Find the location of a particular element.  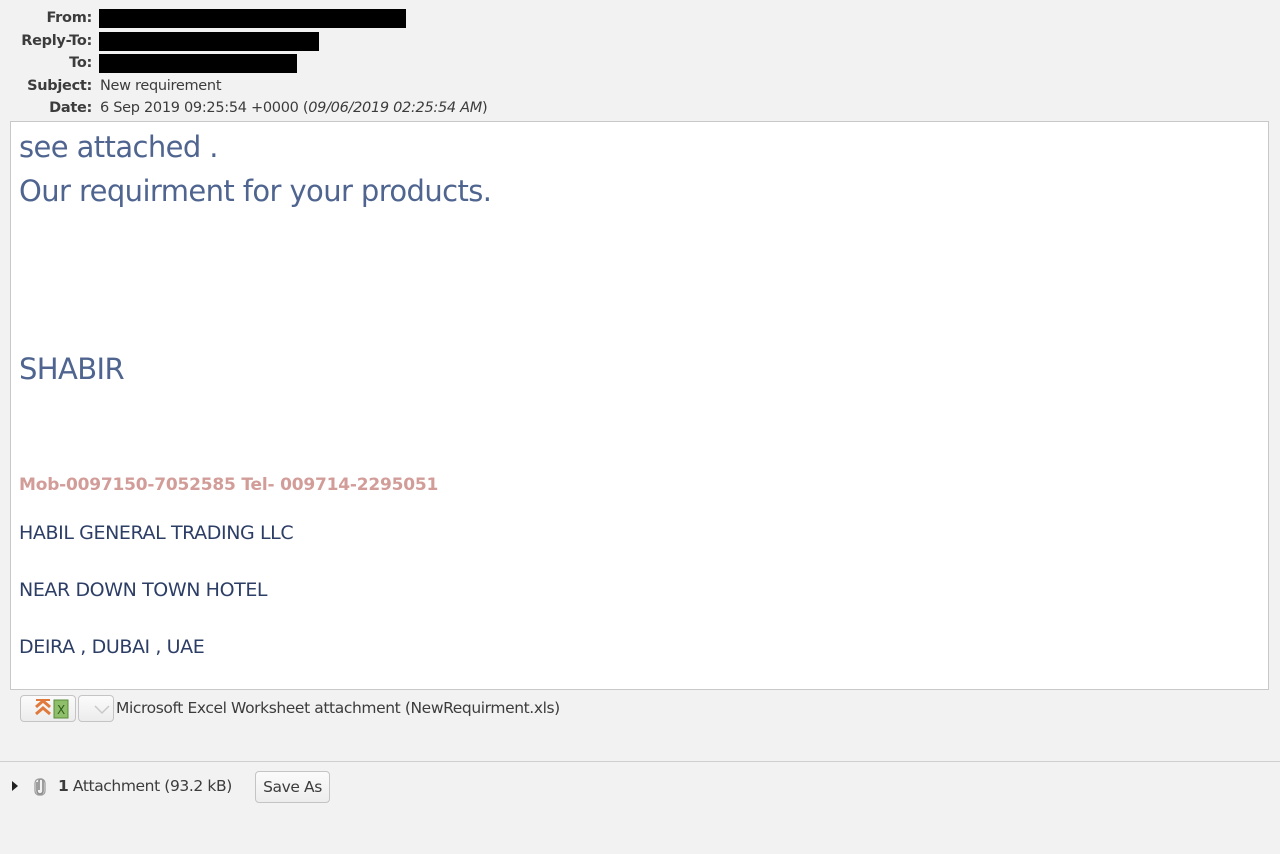

date-local: 09/06/2019 02:25:54 AM is located at coordinates (395, 108).